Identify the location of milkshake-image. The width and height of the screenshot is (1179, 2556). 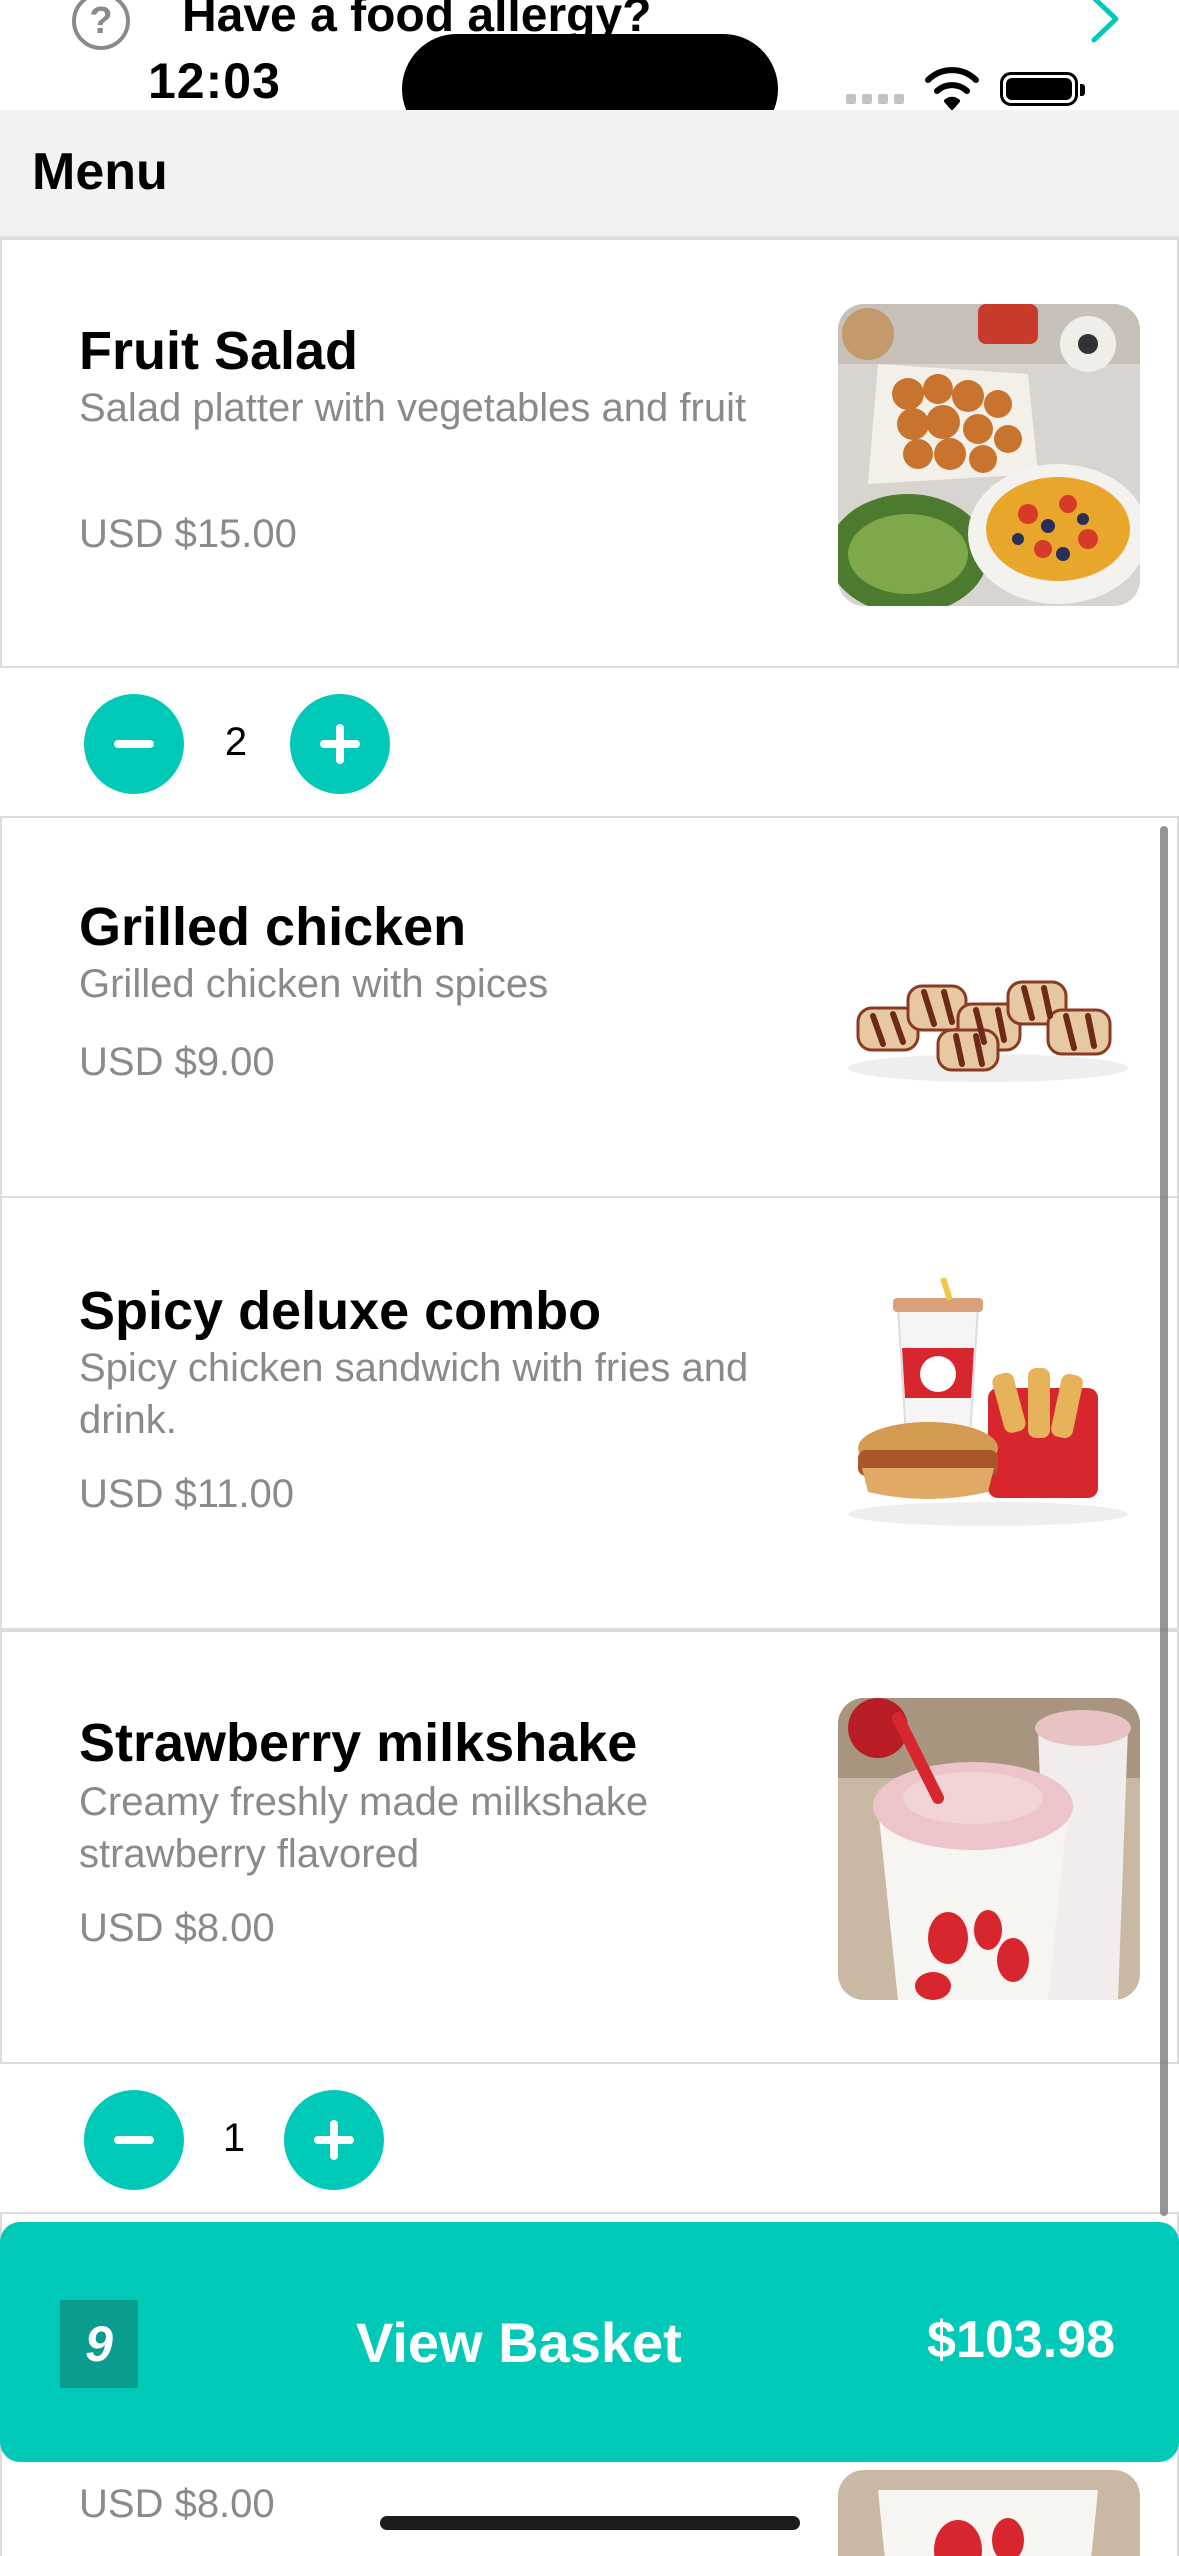
(989, 2513).